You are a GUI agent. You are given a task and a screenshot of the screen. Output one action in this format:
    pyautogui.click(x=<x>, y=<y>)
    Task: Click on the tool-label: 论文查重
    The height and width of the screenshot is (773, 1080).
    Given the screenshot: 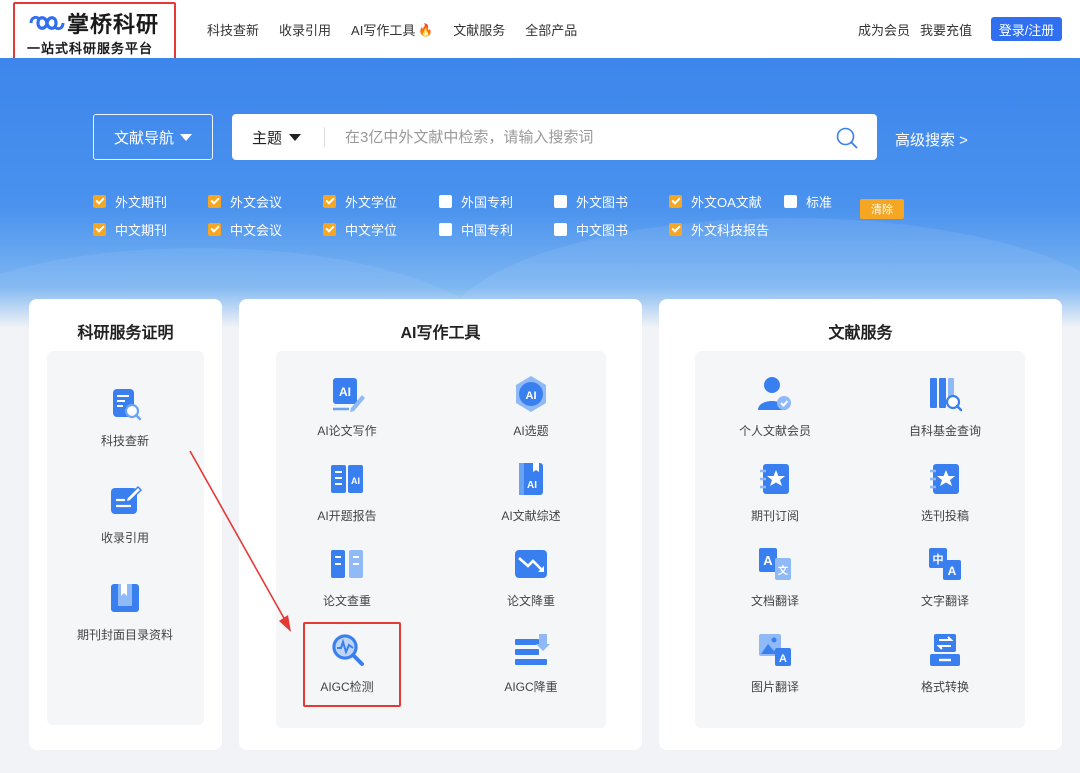 What is the action you would take?
    pyautogui.click(x=346, y=601)
    